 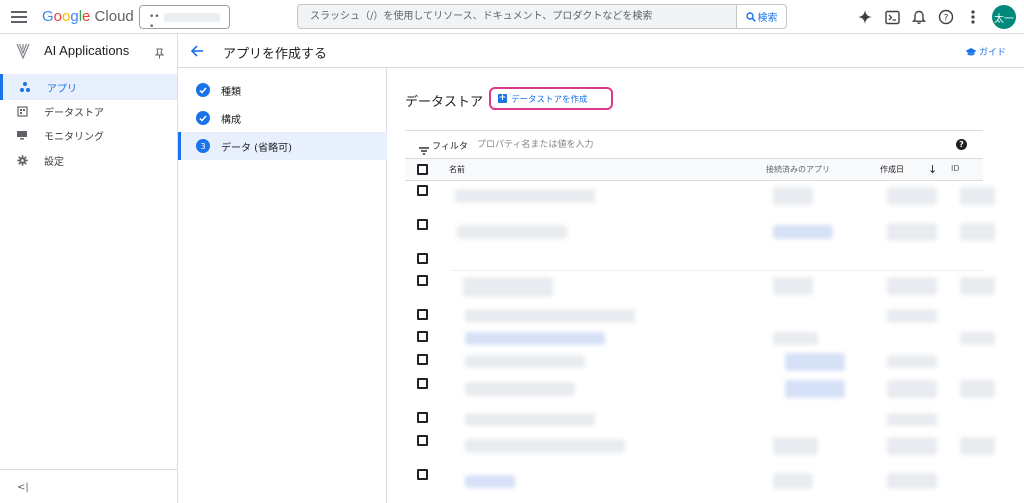 What do you see at coordinates (192, 17) in the screenshot?
I see `project-name-redacted` at bounding box center [192, 17].